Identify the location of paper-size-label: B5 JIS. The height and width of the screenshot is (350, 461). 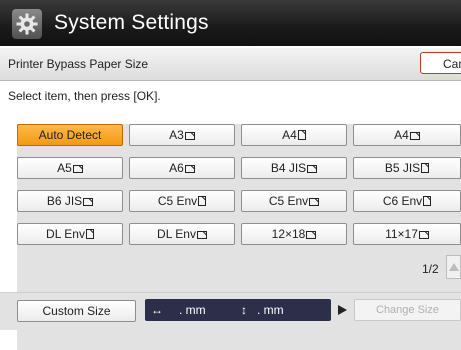
(402, 168).